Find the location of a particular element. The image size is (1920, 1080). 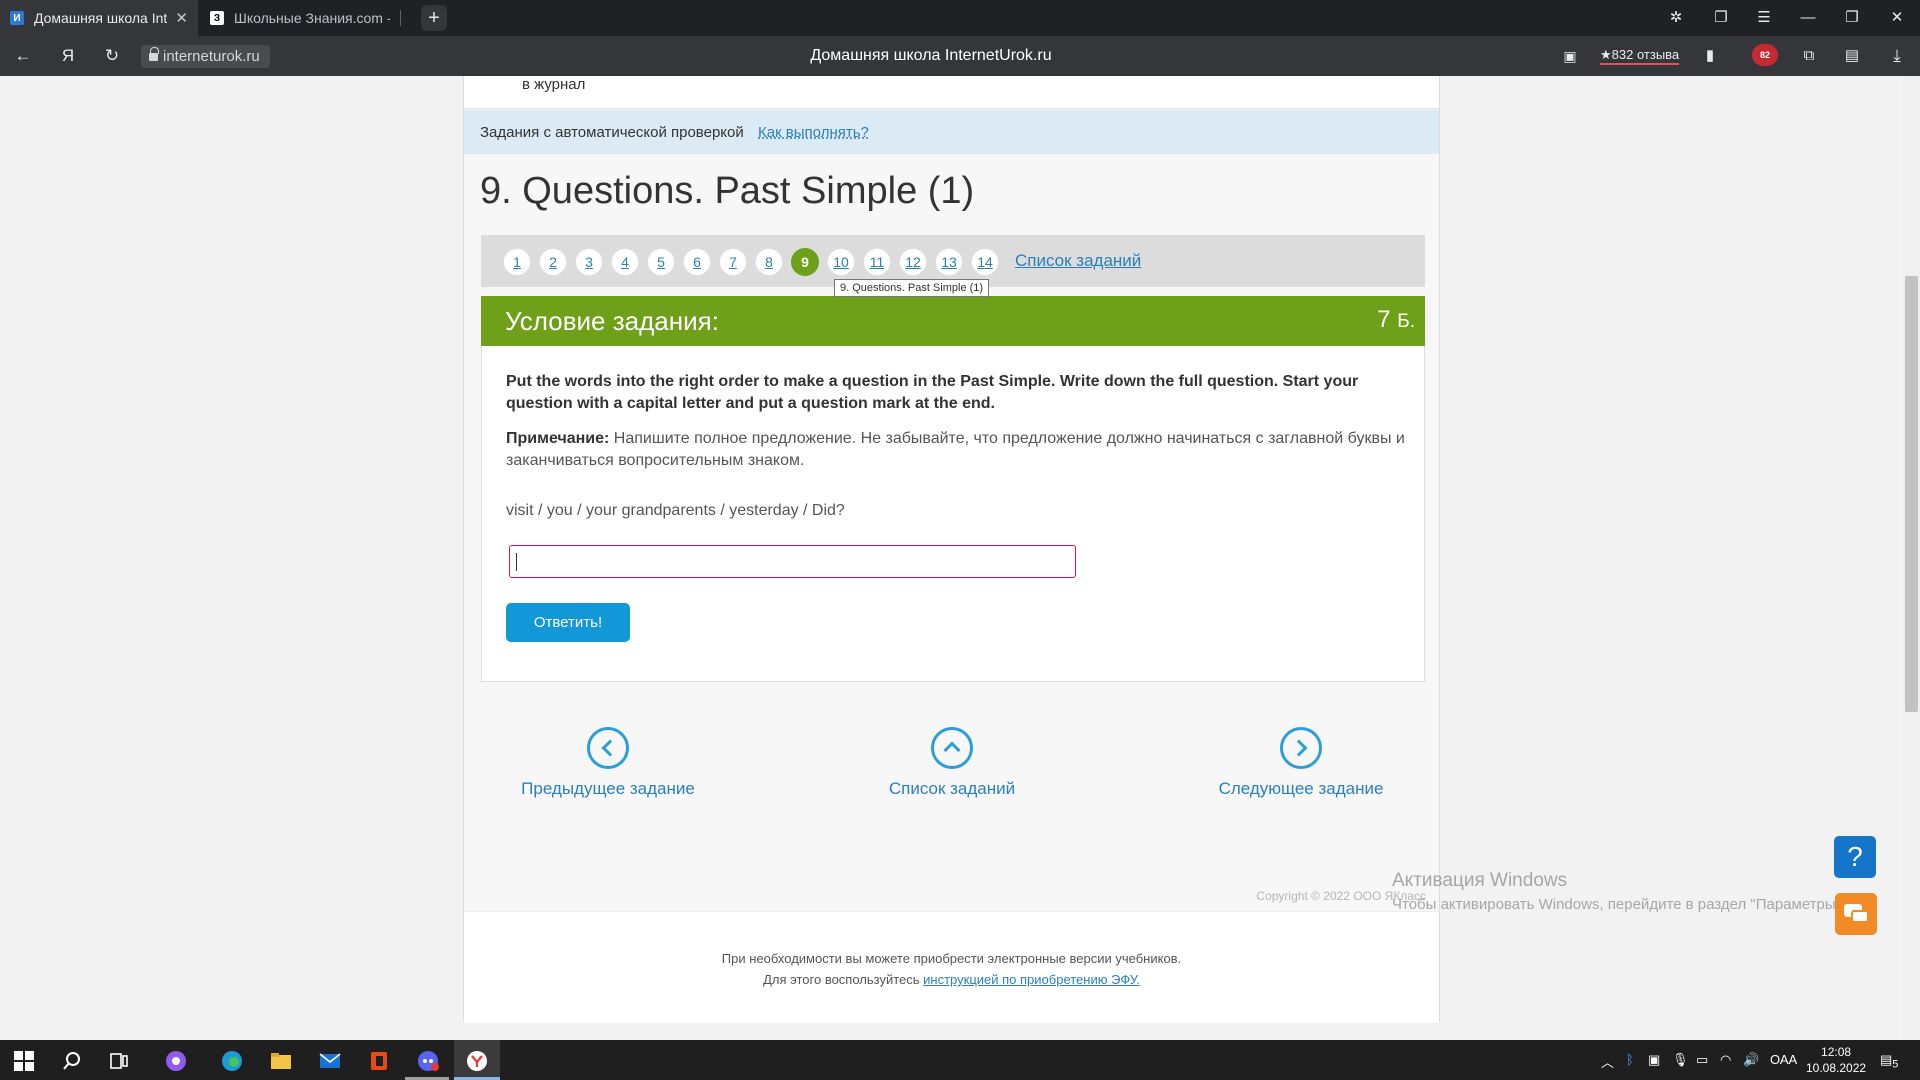

task-heading: Условие задания: is located at coordinates (612, 321).